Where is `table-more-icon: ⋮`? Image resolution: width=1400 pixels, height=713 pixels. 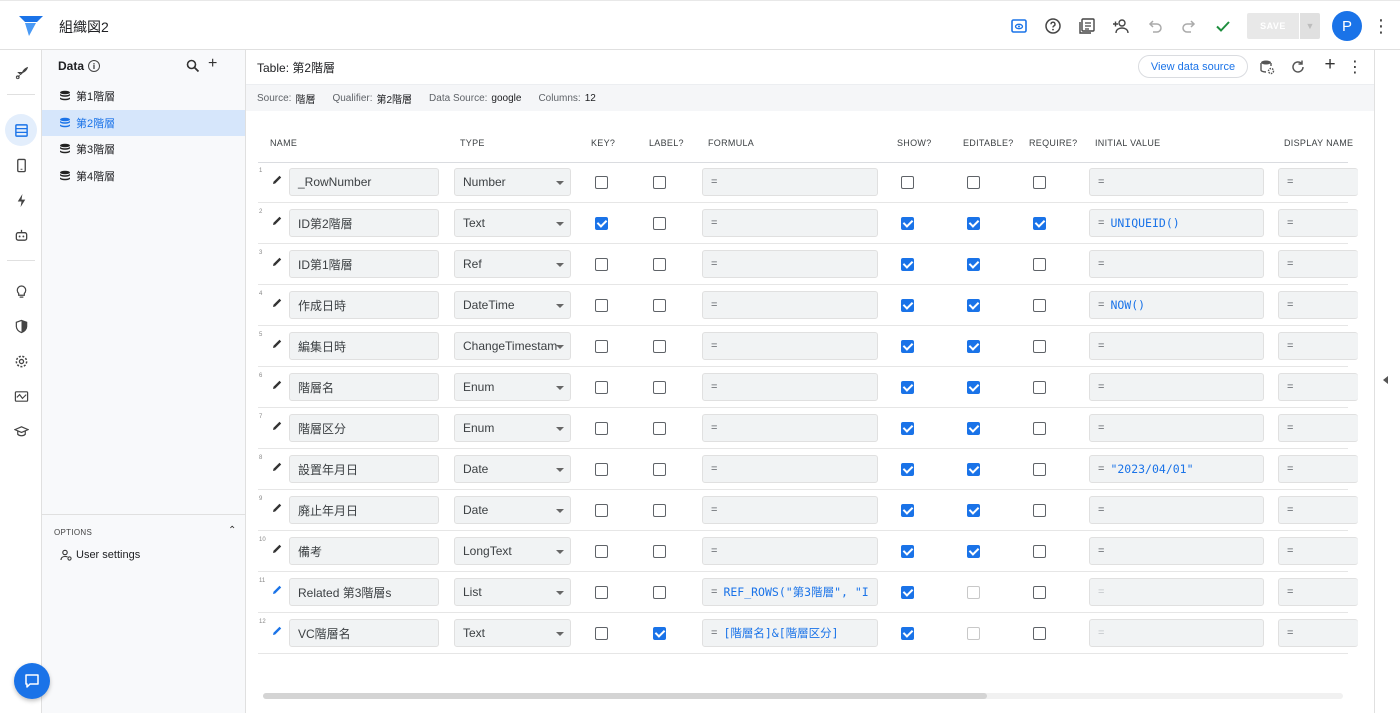
table-more-icon: ⋮ is located at coordinates (1355, 67).